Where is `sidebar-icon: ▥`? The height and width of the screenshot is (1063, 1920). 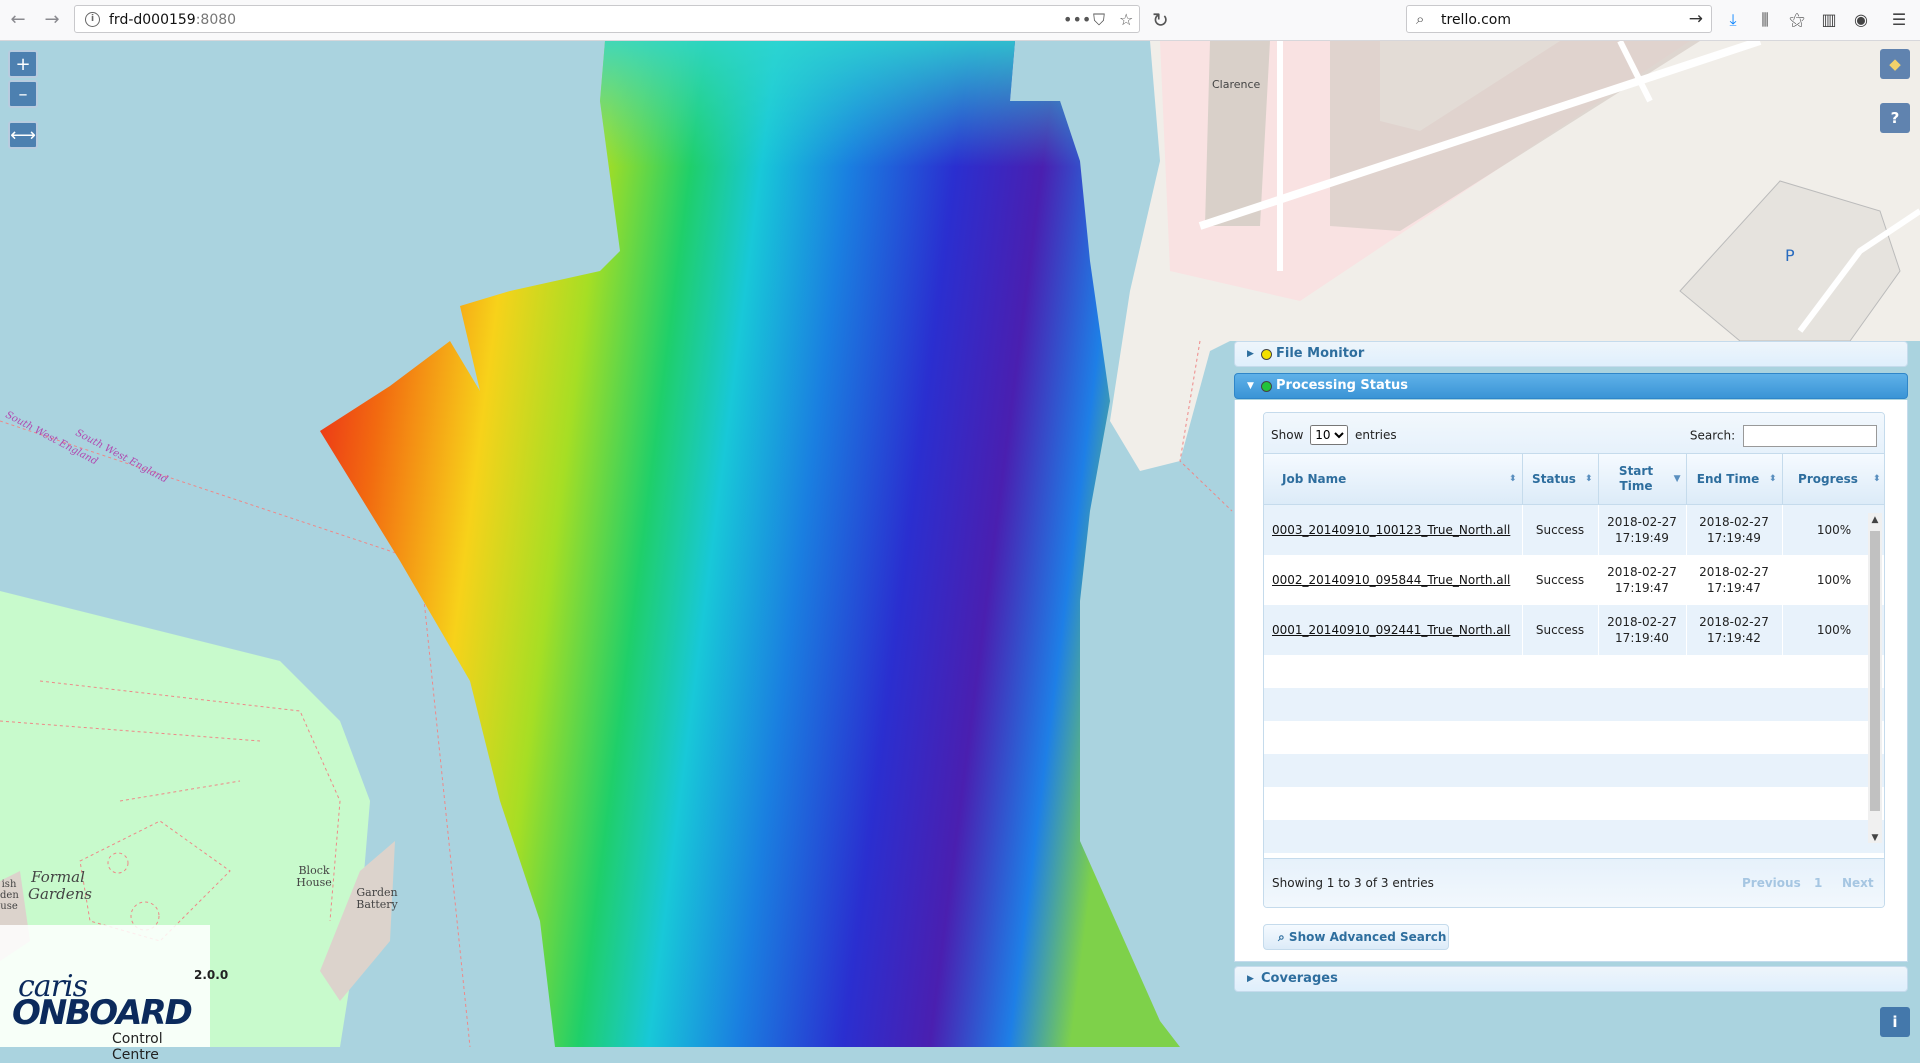 sidebar-icon: ▥ is located at coordinates (1829, 20).